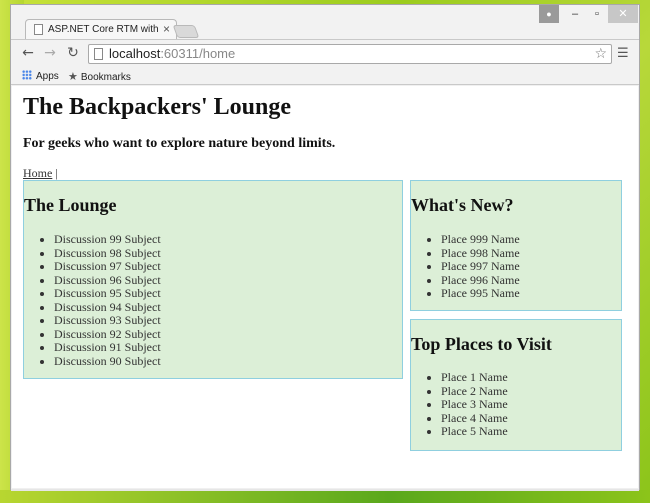  What do you see at coordinates (107, 320) in the screenshot?
I see `list-item: Discussion 93 Subject` at bounding box center [107, 320].